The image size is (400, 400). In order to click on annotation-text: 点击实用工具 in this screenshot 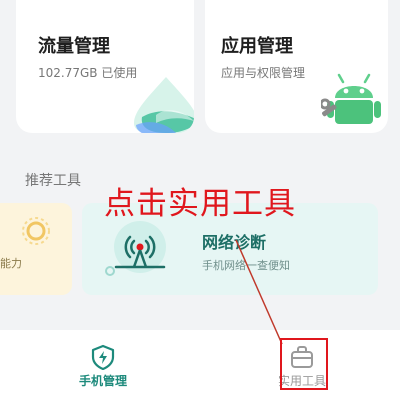, I will do `click(200, 204)`.